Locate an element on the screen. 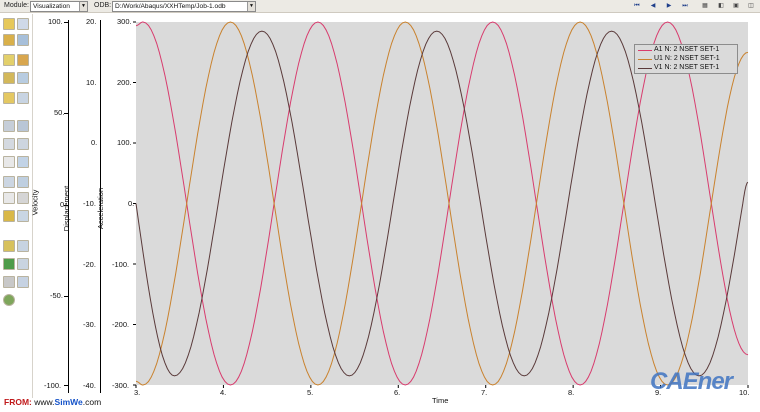 The image size is (760, 412). x-tick-label: 6. is located at coordinates (397, 392).